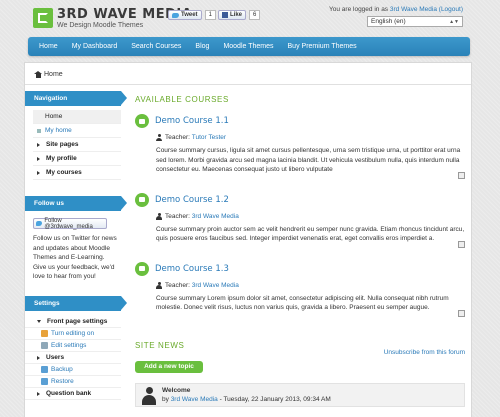  I want to click on settings-users: Users, so click(73, 358).